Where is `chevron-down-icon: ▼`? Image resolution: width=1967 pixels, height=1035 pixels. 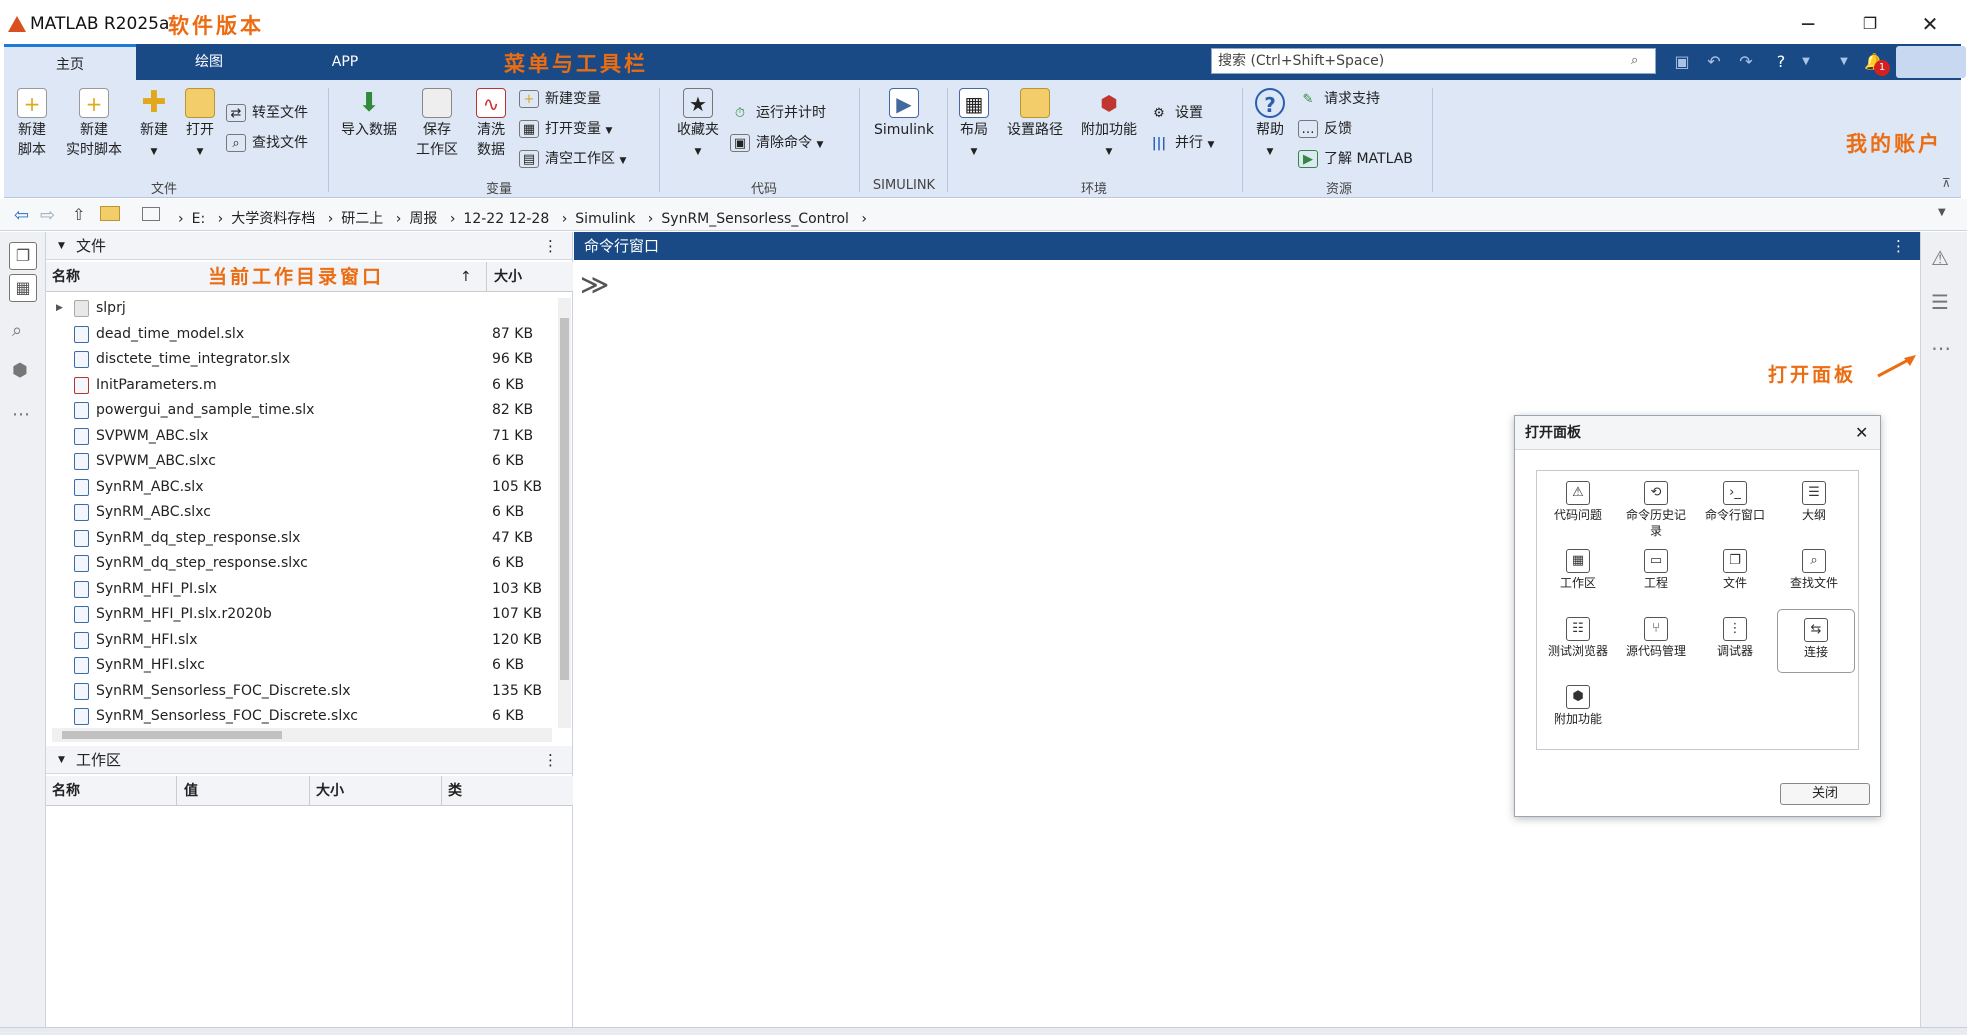 chevron-down-icon: ▼ is located at coordinates (1806, 62).